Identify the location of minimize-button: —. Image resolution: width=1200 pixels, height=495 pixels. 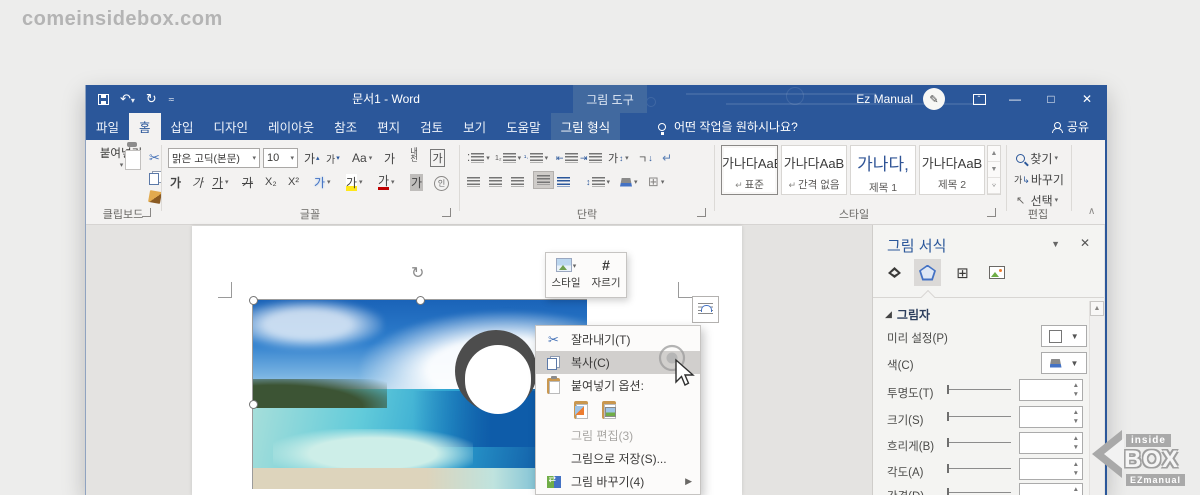
(1015, 99).